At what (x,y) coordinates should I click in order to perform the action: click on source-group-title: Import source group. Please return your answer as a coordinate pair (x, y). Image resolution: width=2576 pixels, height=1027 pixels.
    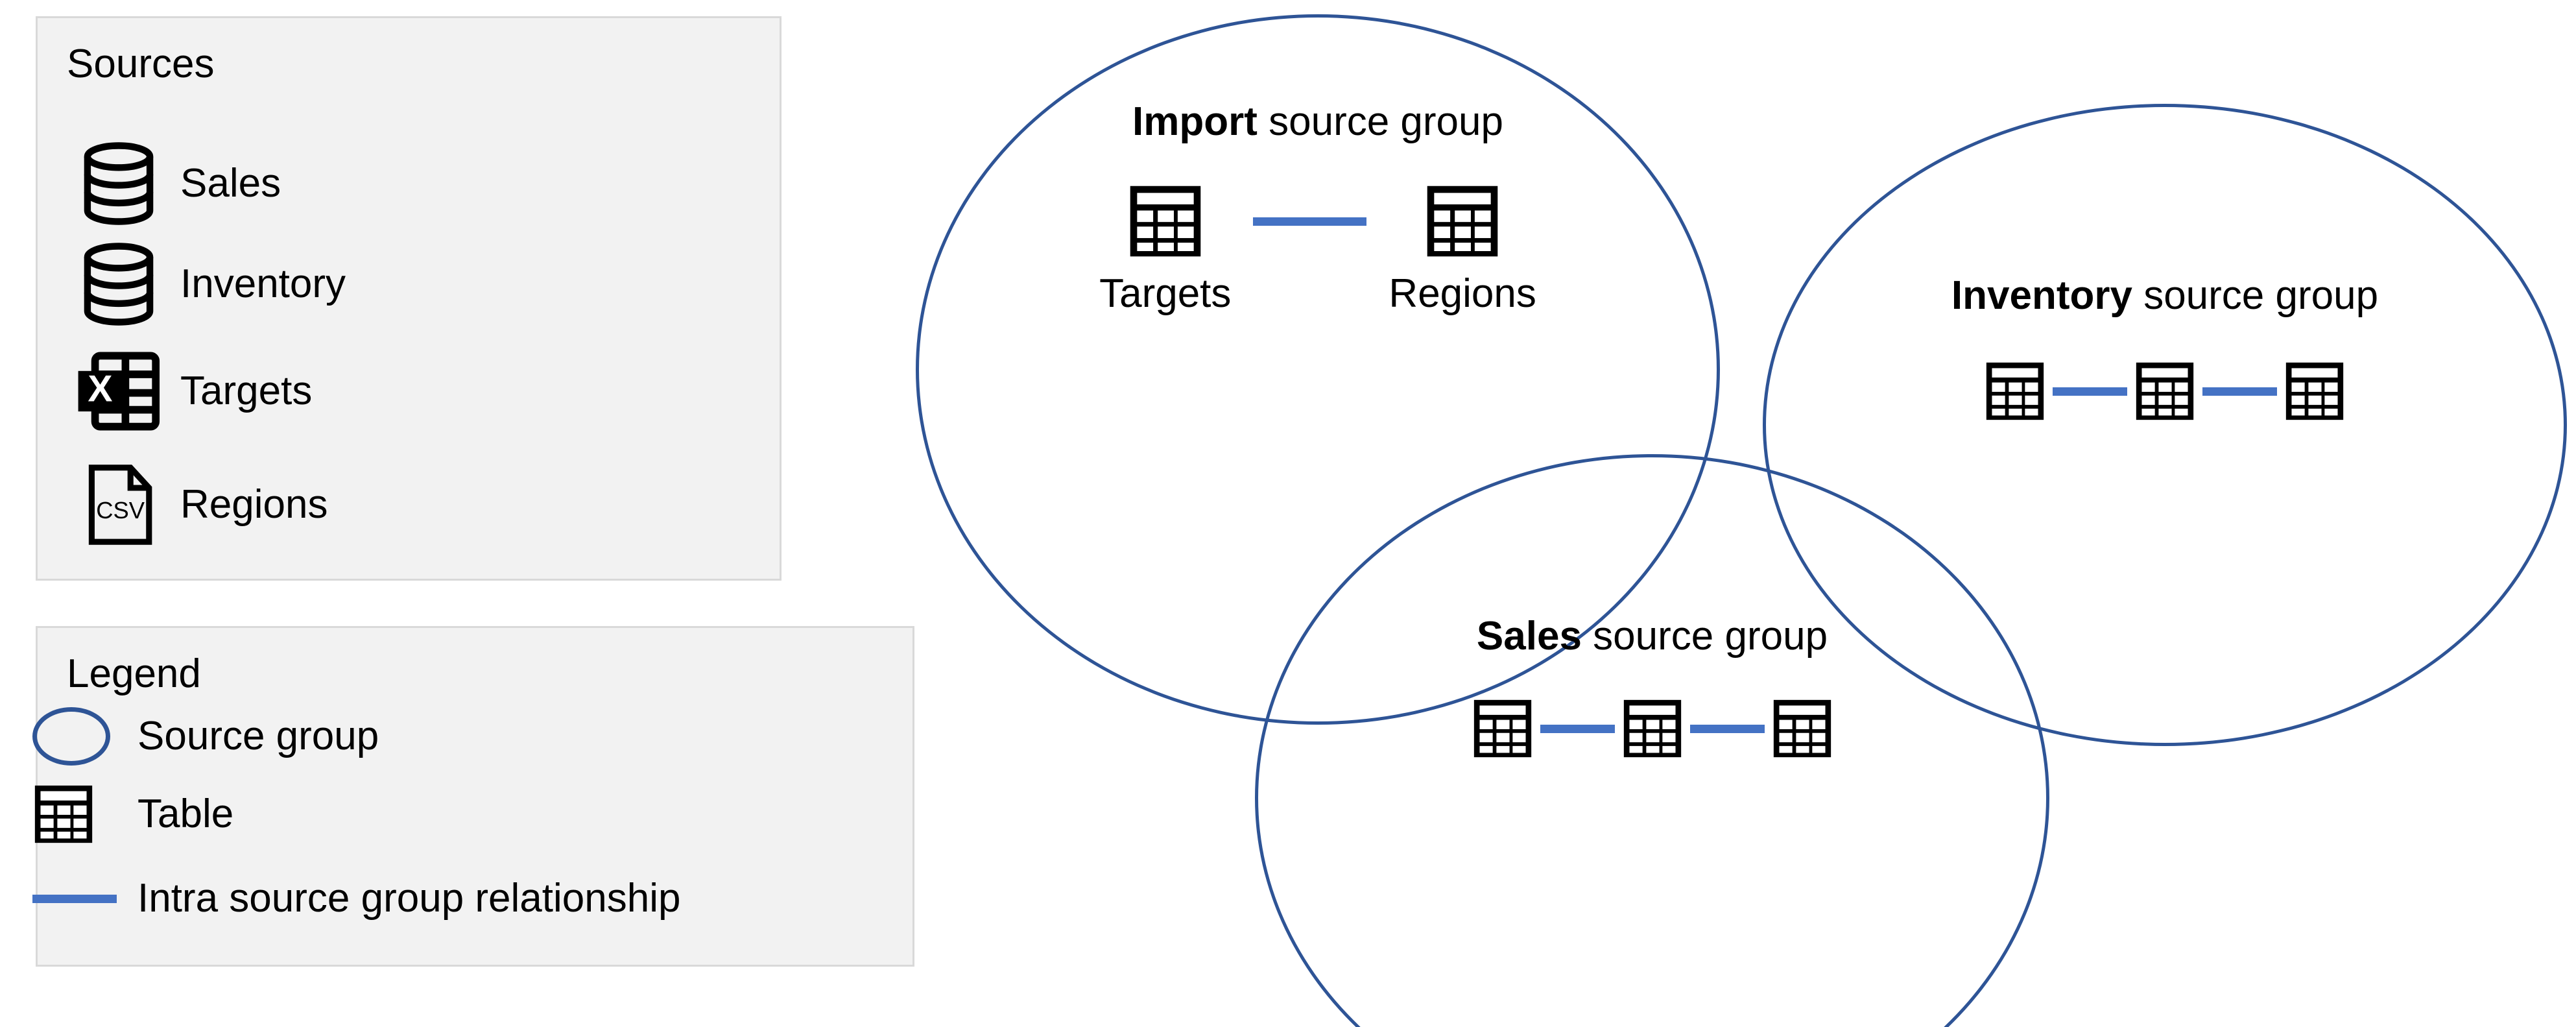
    Looking at the image, I should click on (1317, 122).